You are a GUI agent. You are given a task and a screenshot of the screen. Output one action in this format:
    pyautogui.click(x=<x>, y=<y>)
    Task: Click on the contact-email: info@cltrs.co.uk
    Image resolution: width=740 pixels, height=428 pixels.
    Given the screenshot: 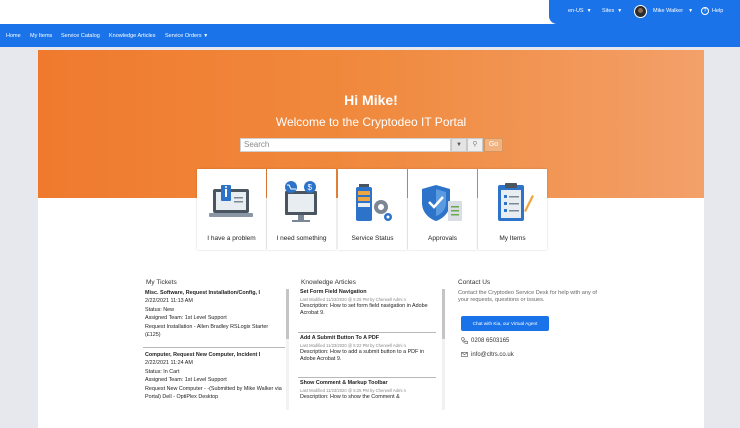 What is the action you would take?
    pyautogui.click(x=487, y=354)
    